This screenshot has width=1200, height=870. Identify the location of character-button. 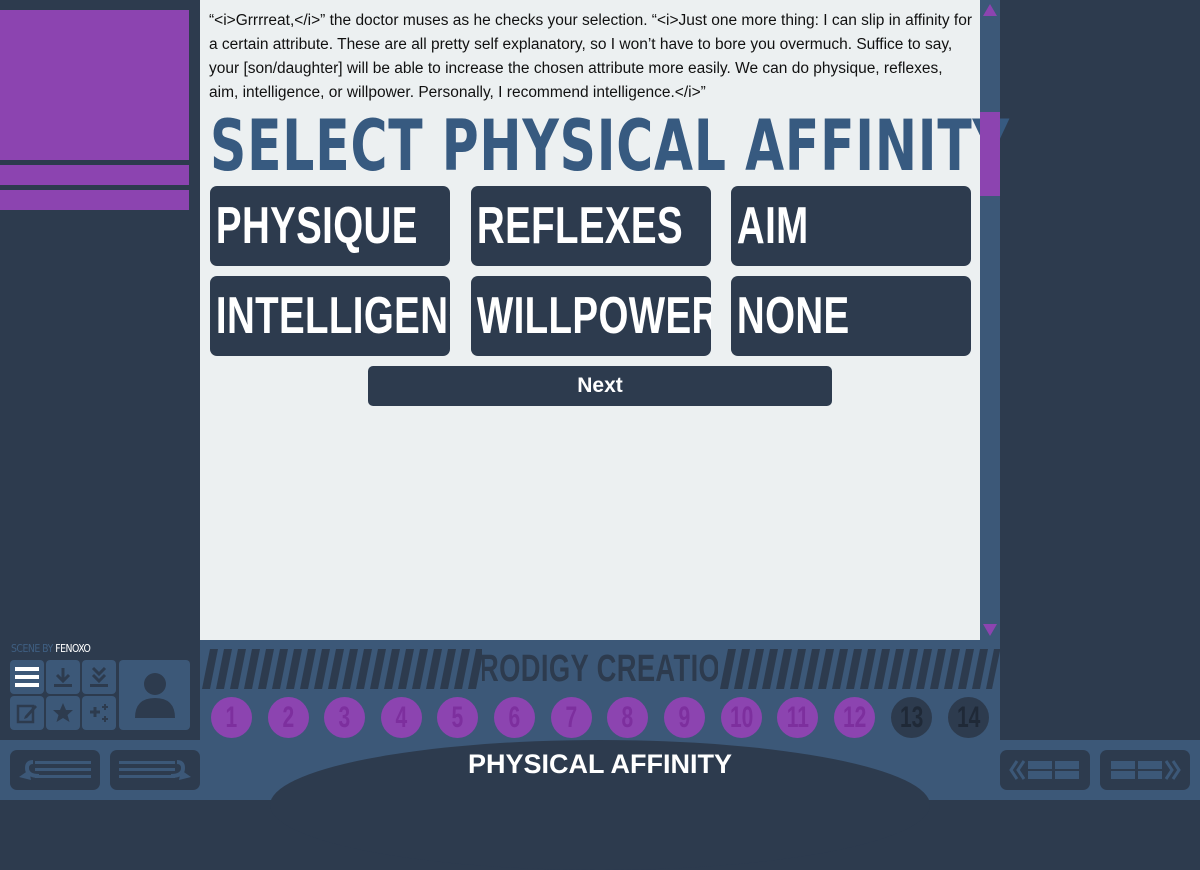
(154, 695).